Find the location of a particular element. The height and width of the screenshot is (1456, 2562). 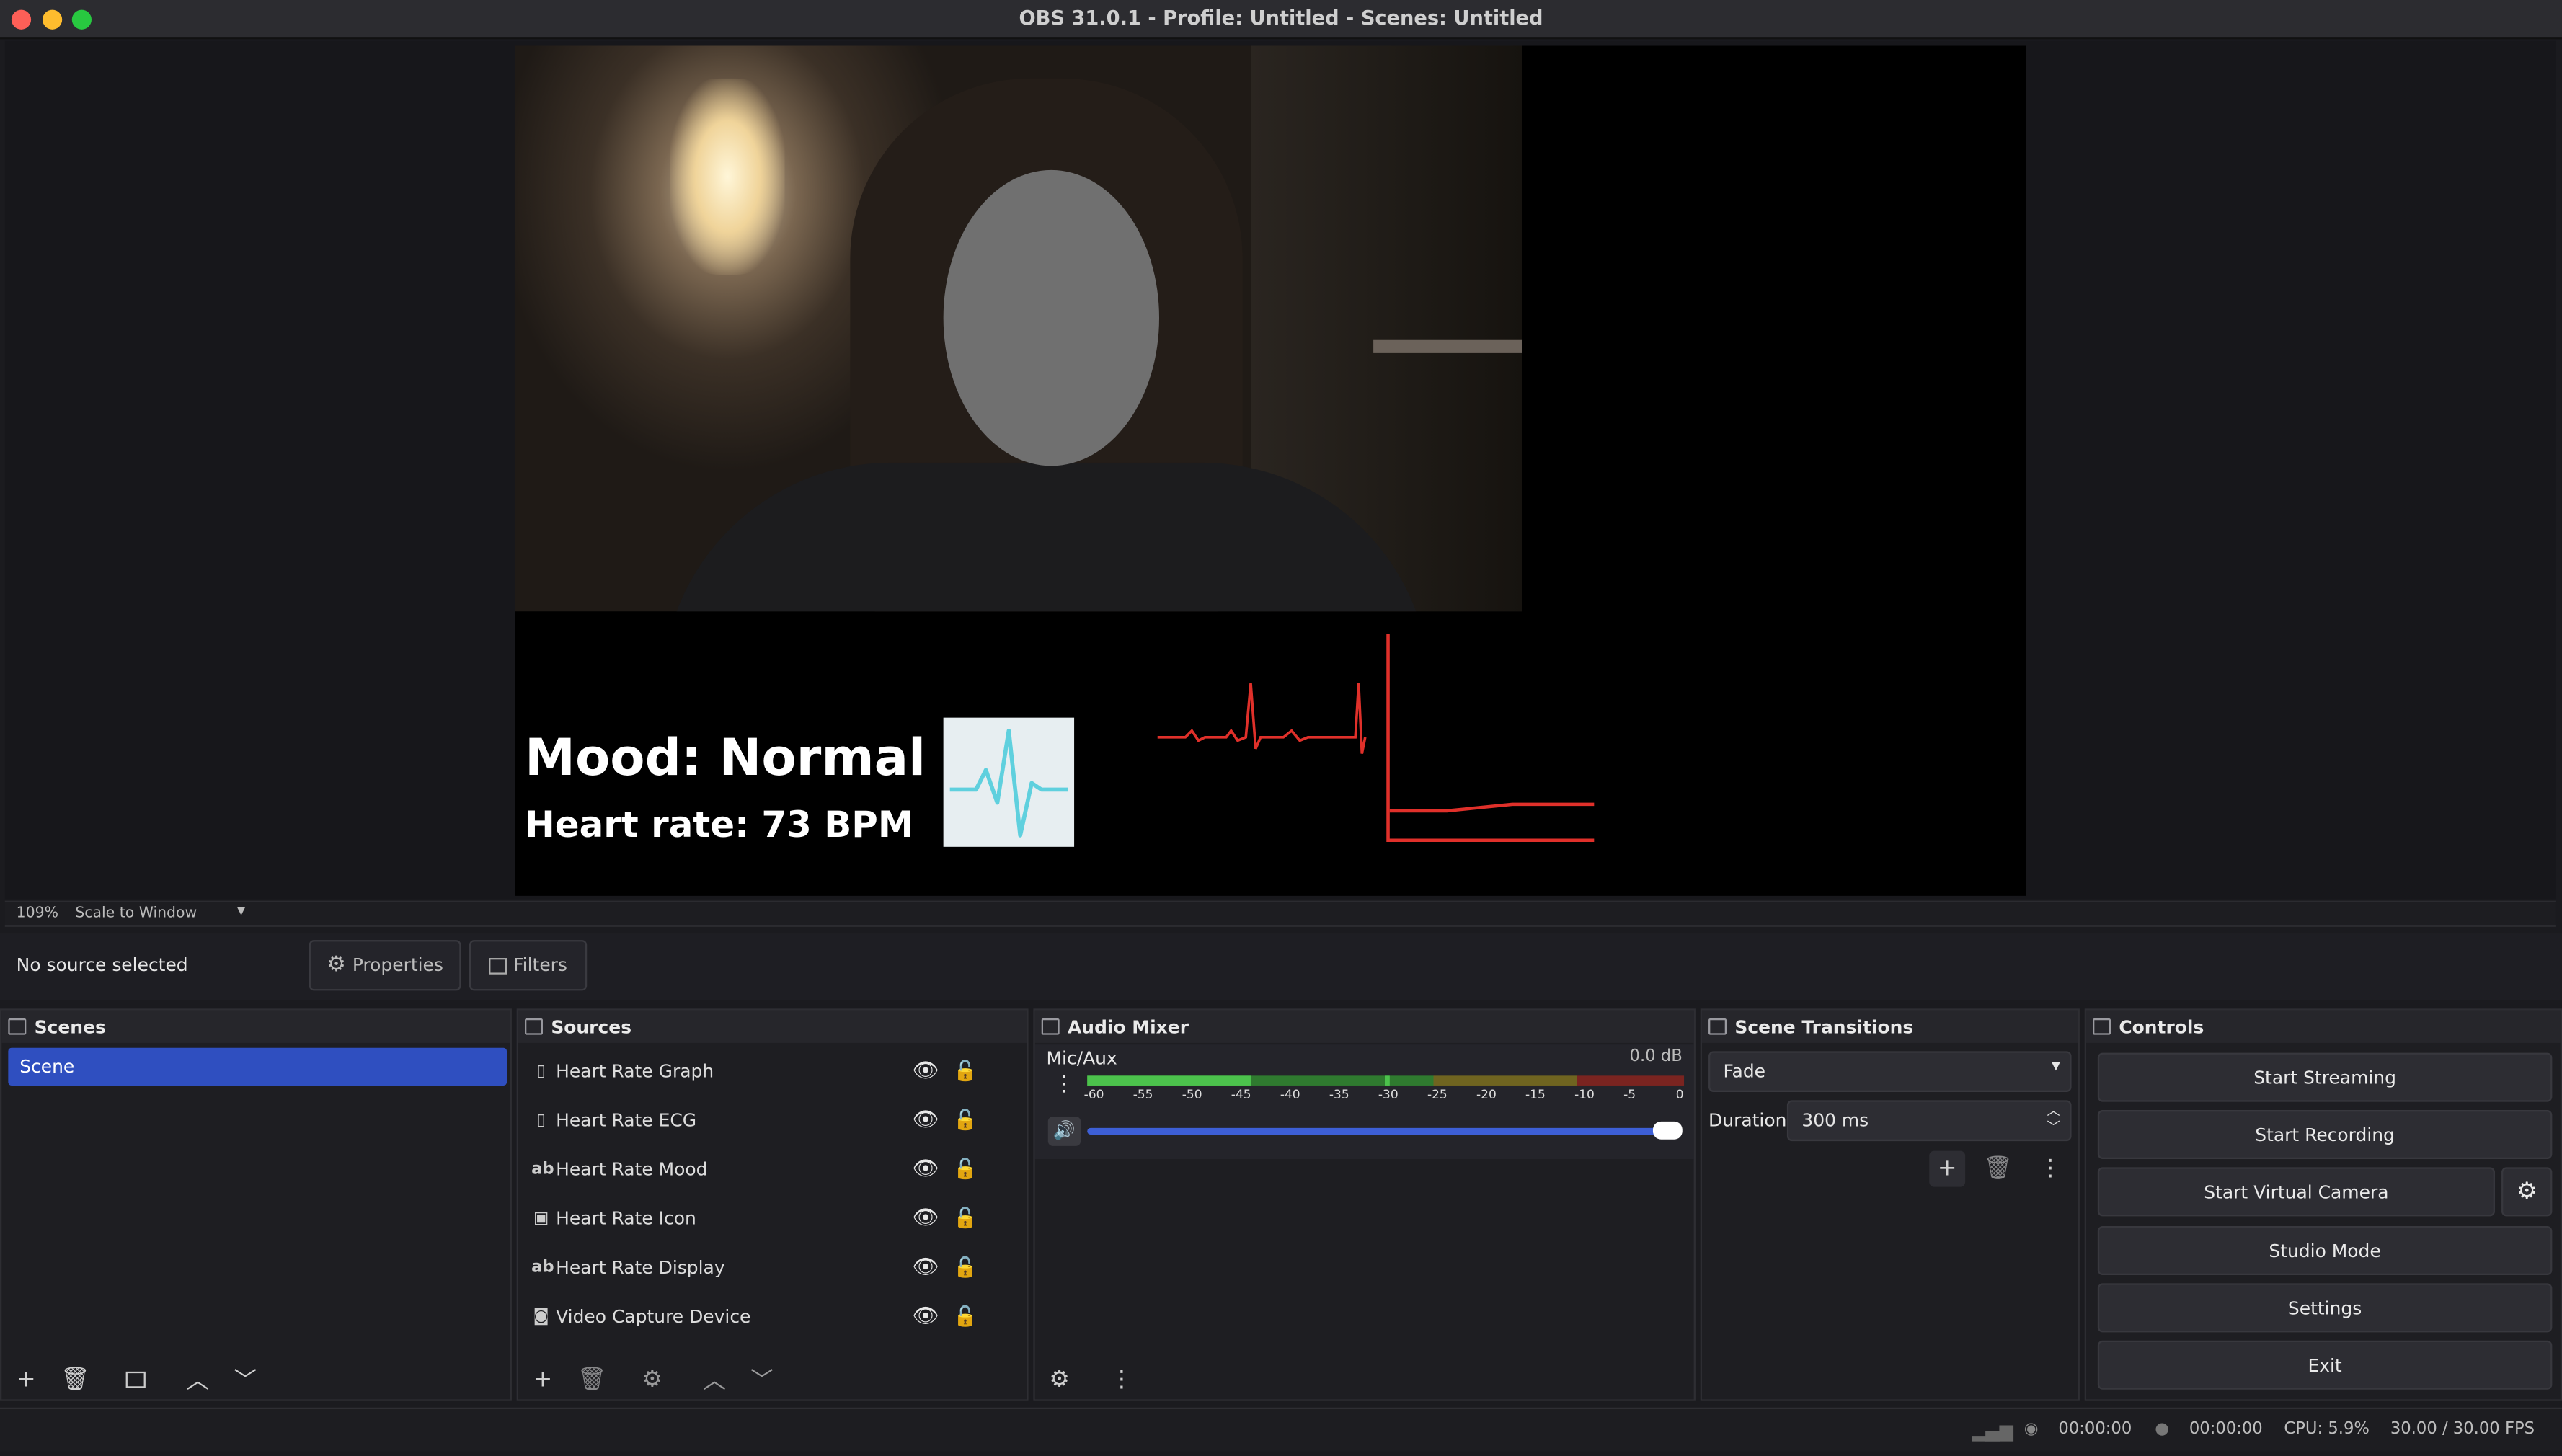

scale-mode-dropdown: Scale to Window is located at coordinates (136, 913).